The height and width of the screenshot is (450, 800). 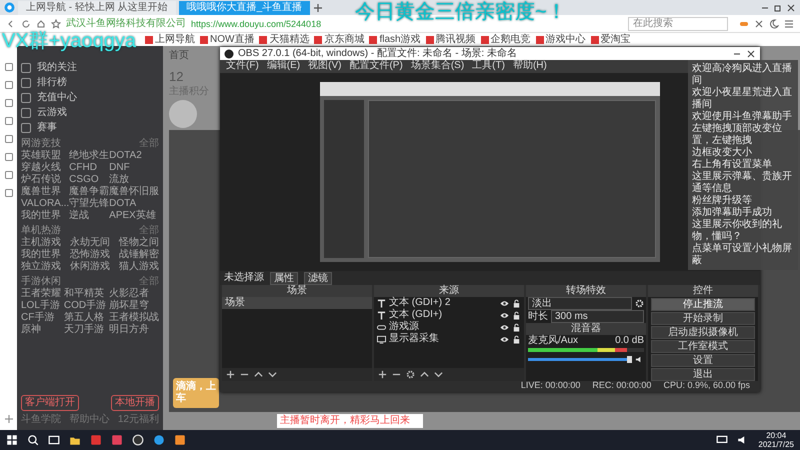 What do you see at coordinates (325, 66) in the screenshot?
I see `menu-item: 视图(V)` at bounding box center [325, 66].